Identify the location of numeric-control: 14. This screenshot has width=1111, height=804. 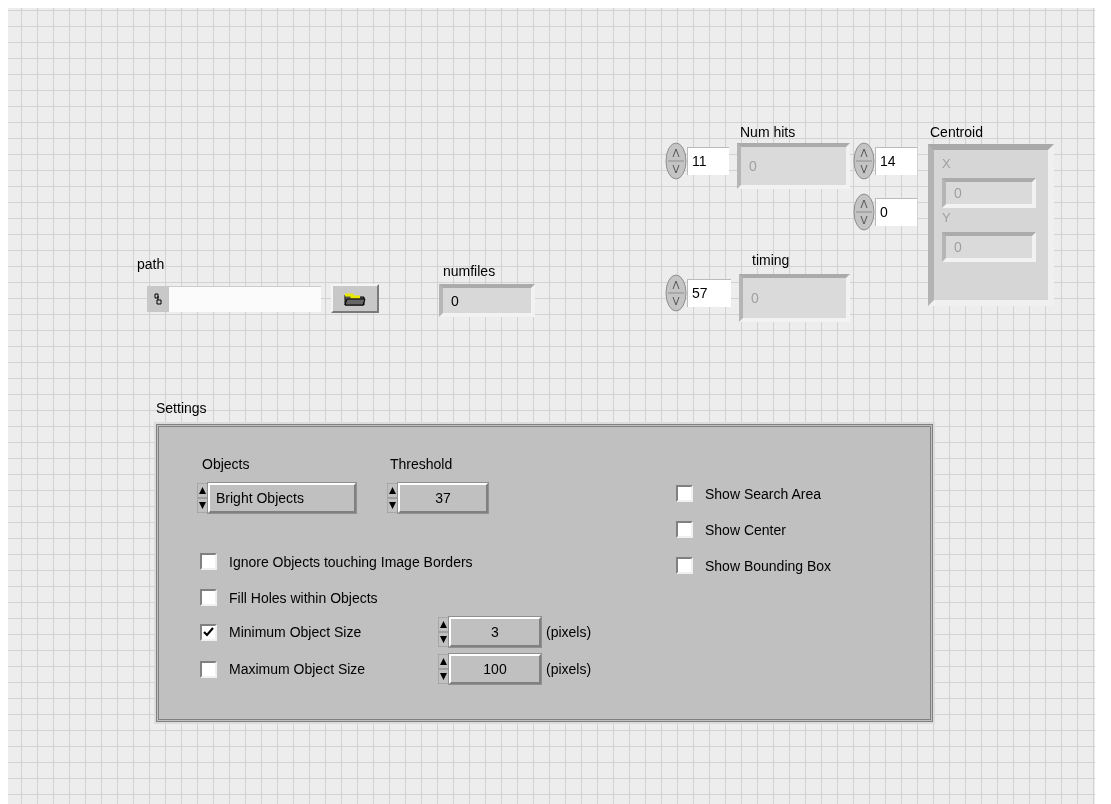
(896, 161).